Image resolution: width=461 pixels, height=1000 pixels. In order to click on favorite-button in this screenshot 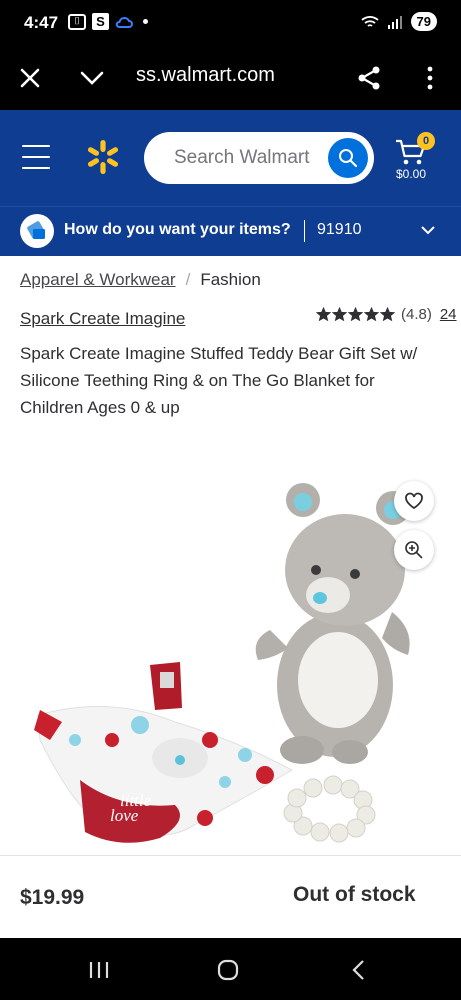, I will do `click(414, 501)`.